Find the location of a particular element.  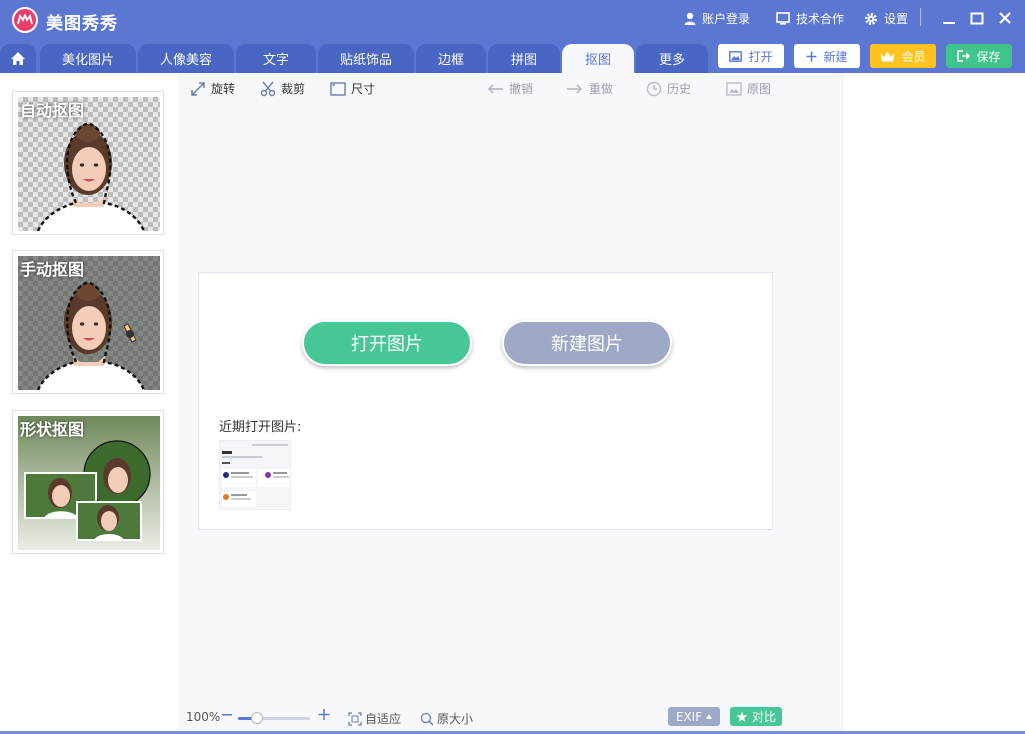

size-tool: 尺寸 is located at coordinates (352, 88).